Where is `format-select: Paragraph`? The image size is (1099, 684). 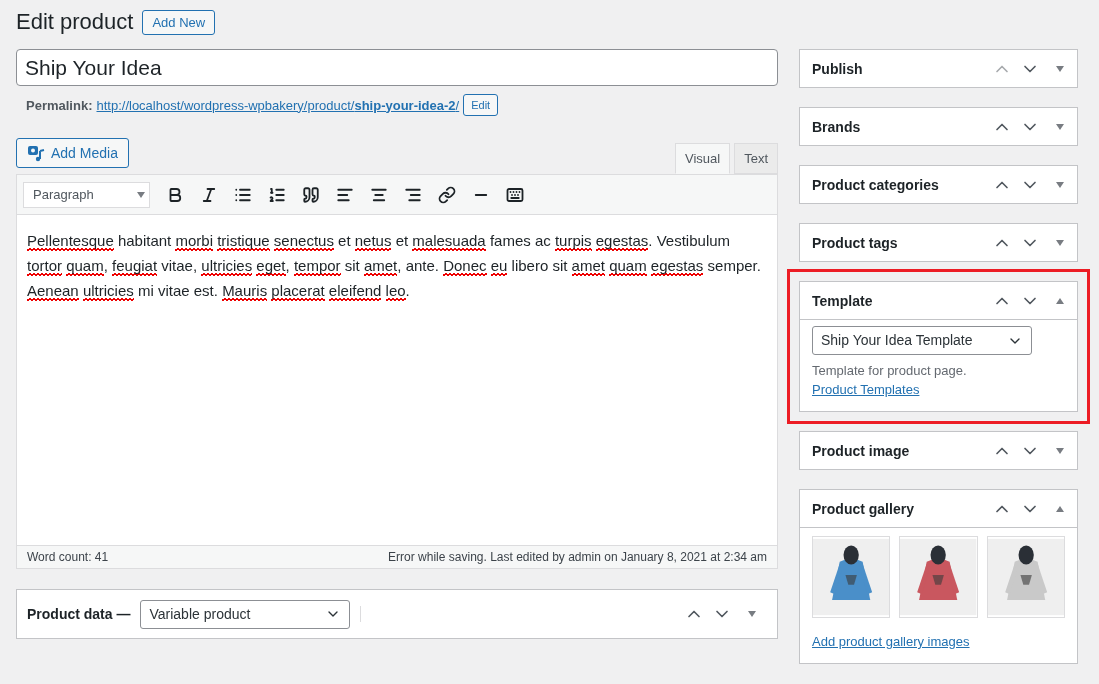 format-select: Paragraph is located at coordinates (86, 194).